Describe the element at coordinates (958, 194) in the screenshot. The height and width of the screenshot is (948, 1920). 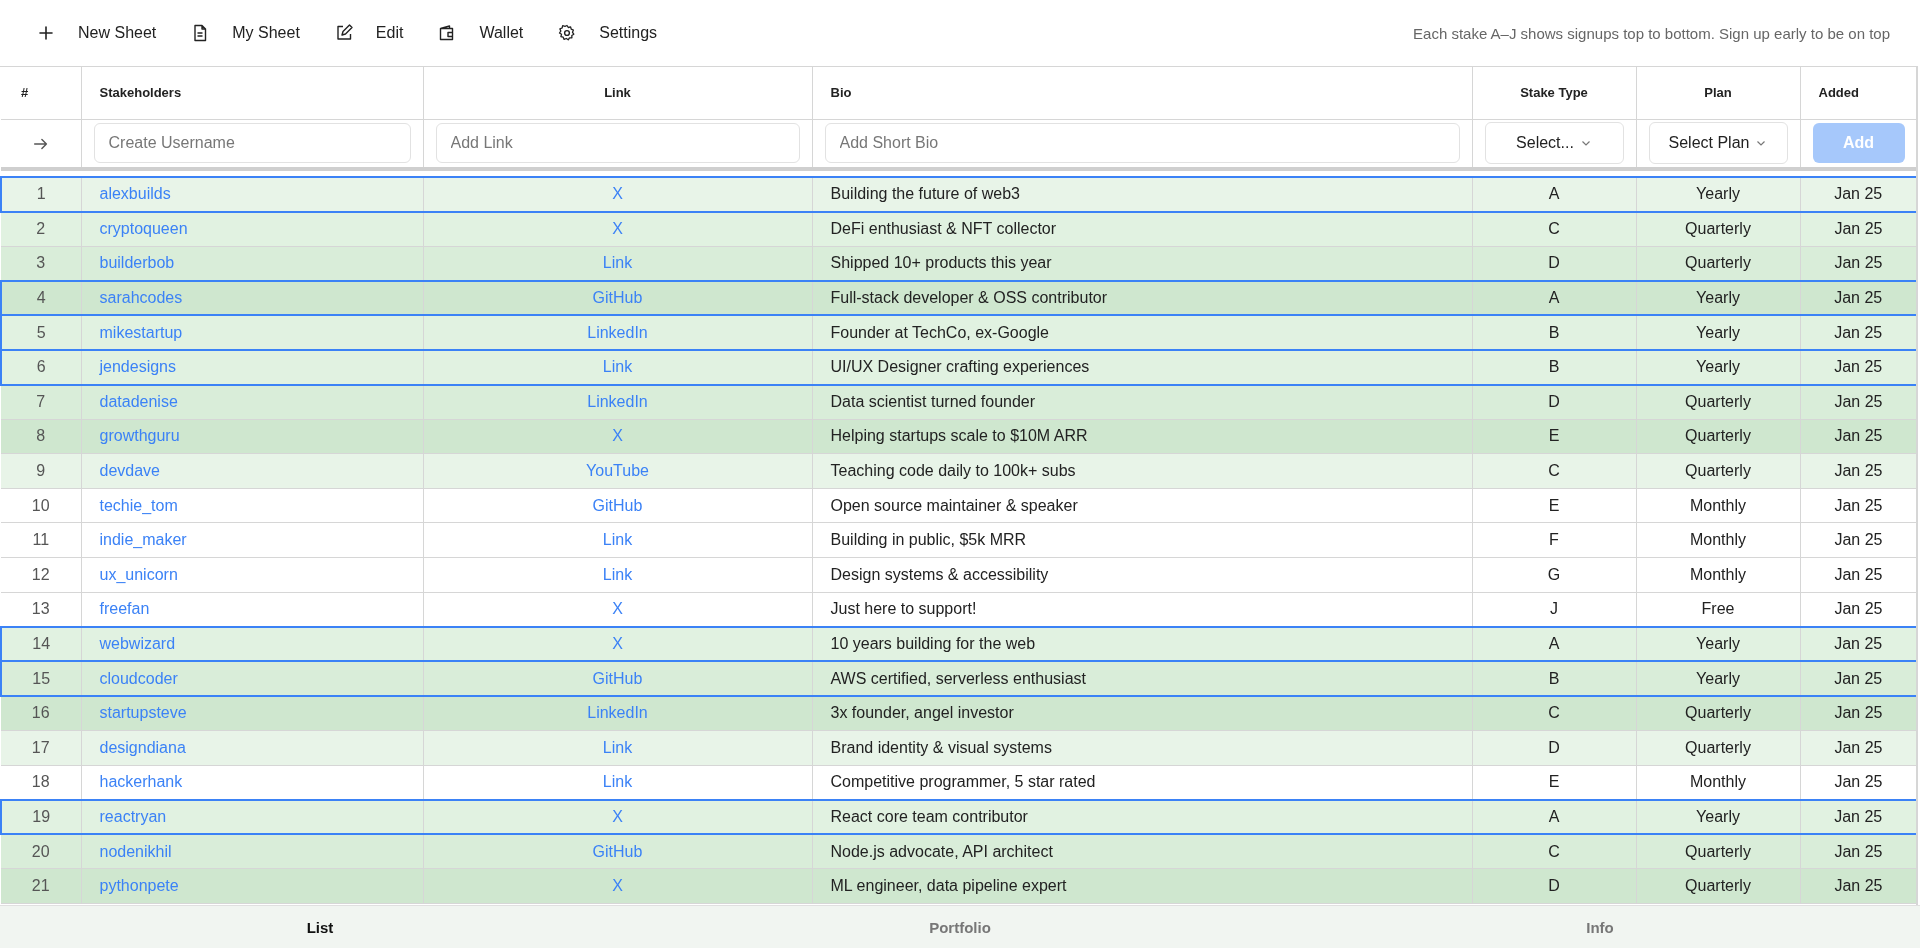
I see `table-row: 1 alexbuilds X Building the future of web3 A Yearly Jan 25` at that location.